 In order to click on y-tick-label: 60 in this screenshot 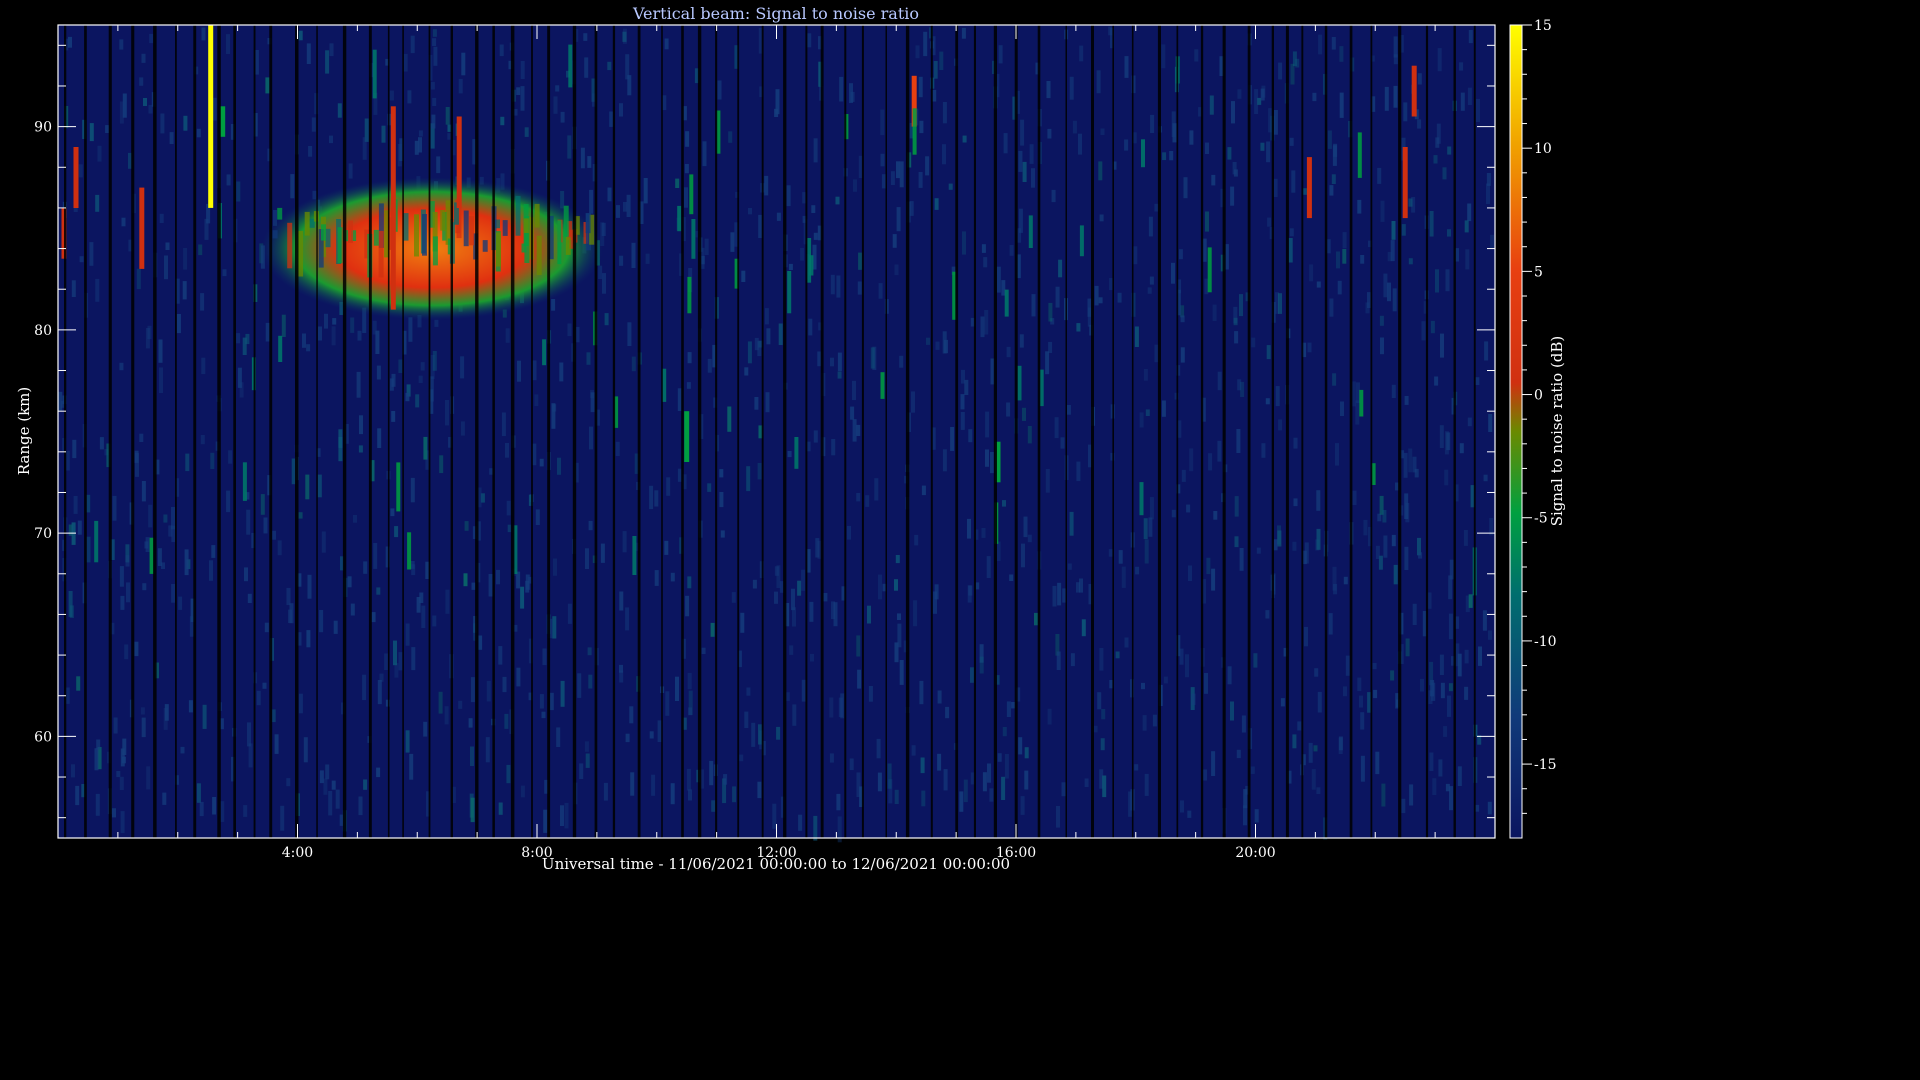, I will do `click(43, 737)`.